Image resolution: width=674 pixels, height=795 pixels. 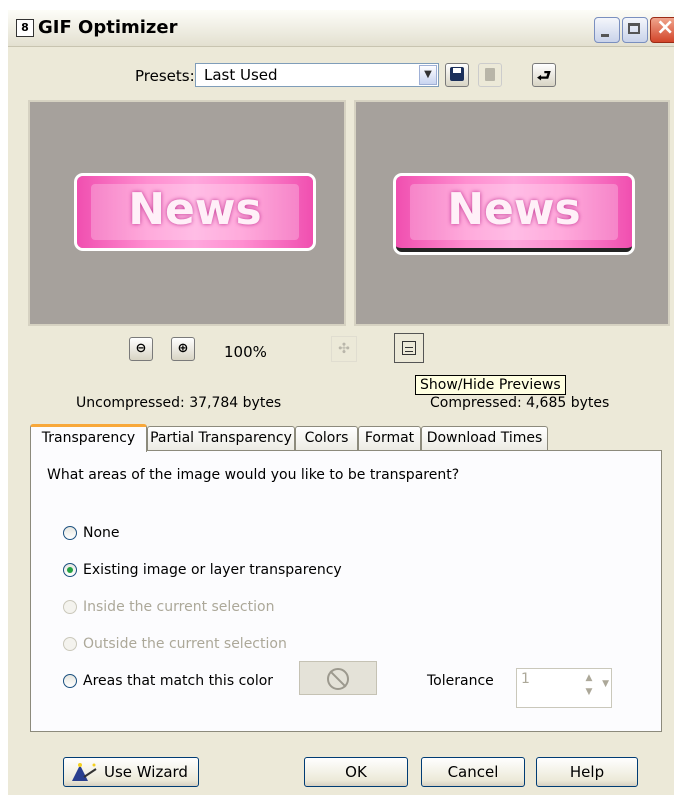 What do you see at coordinates (84, 772) in the screenshot?
I see `wizard-icon` at bounding box center [84, 772].